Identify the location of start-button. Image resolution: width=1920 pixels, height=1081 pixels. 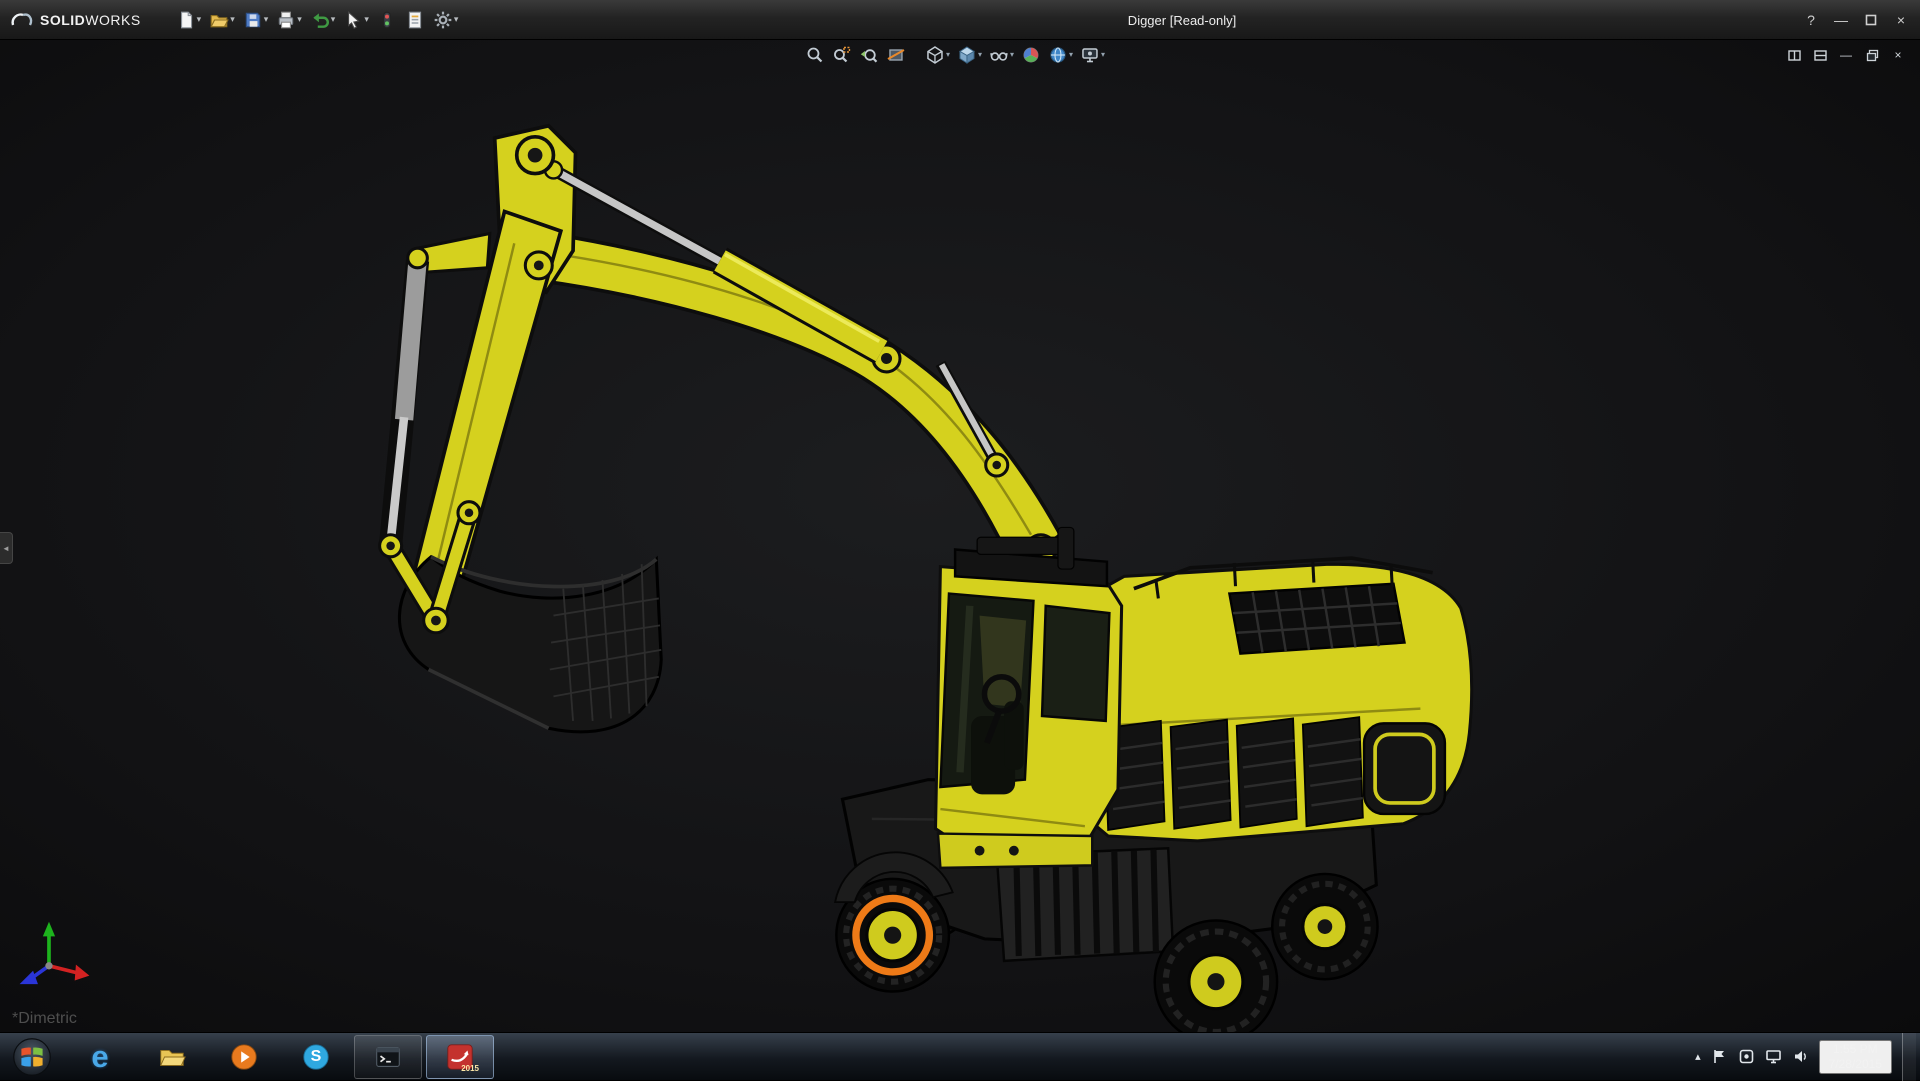
(32, 1057).